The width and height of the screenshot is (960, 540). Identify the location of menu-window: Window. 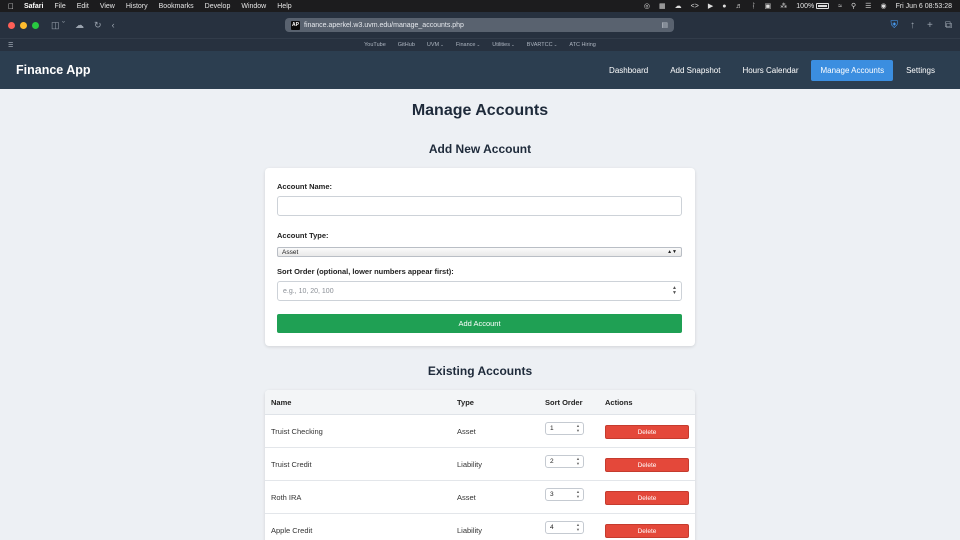
(253, 6).